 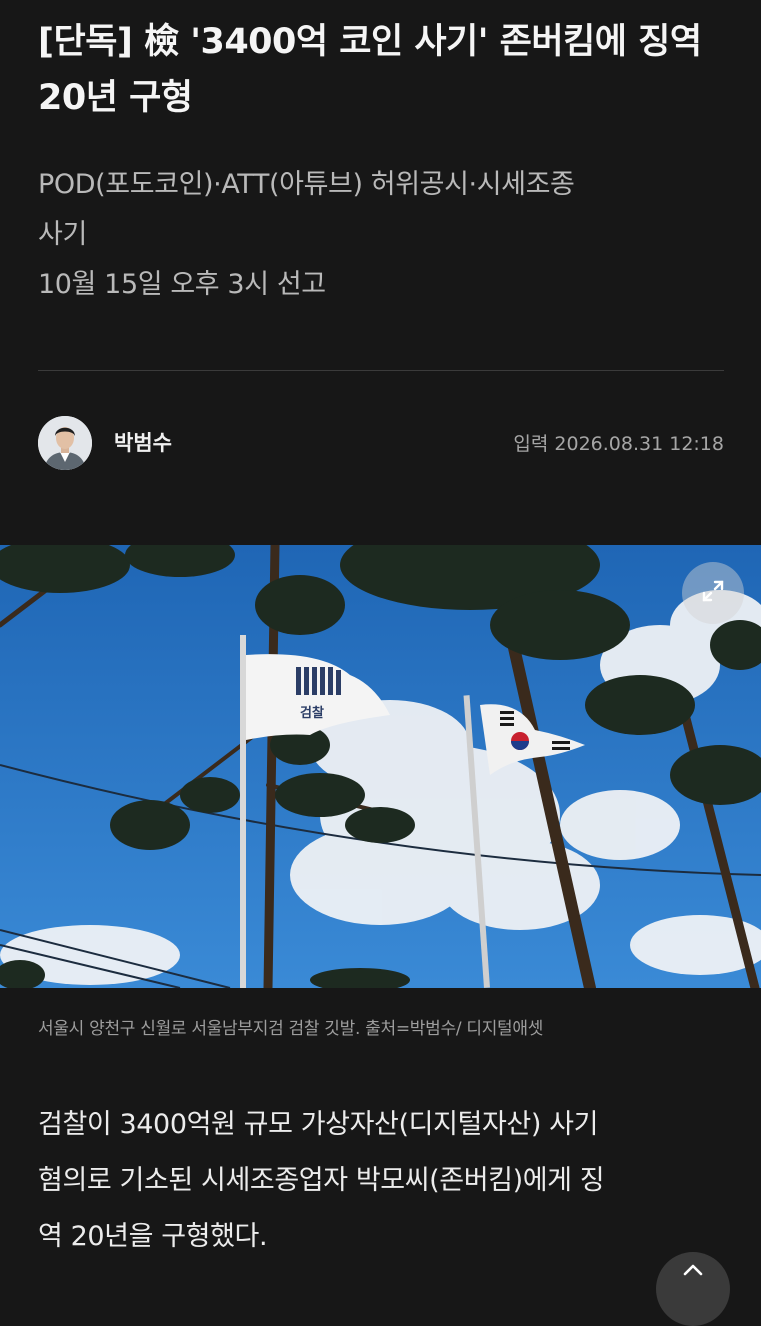 I want to click on author-avatar, so click(x=65, y=443).